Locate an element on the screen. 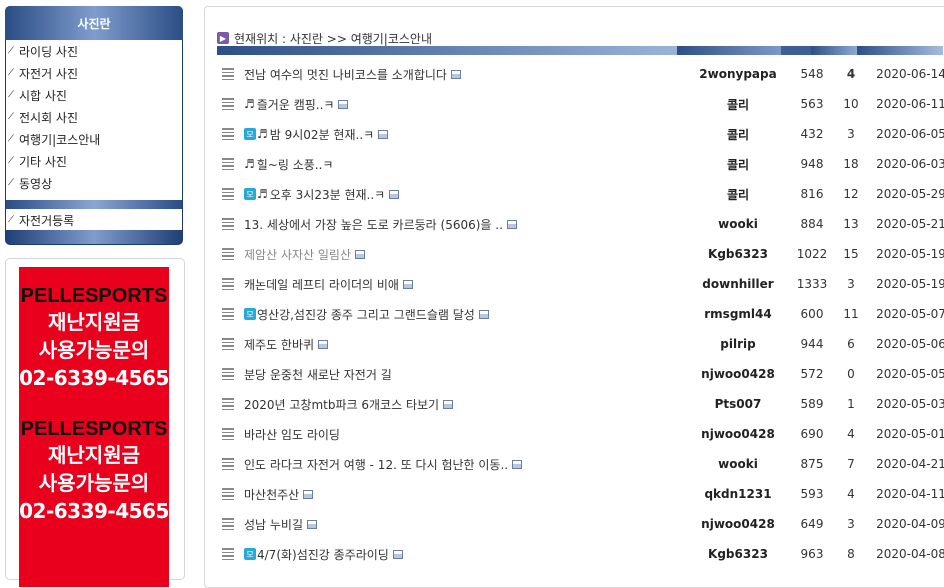  sidebar-item: ⁄ 동영상 is located at coordinates (94, 183).